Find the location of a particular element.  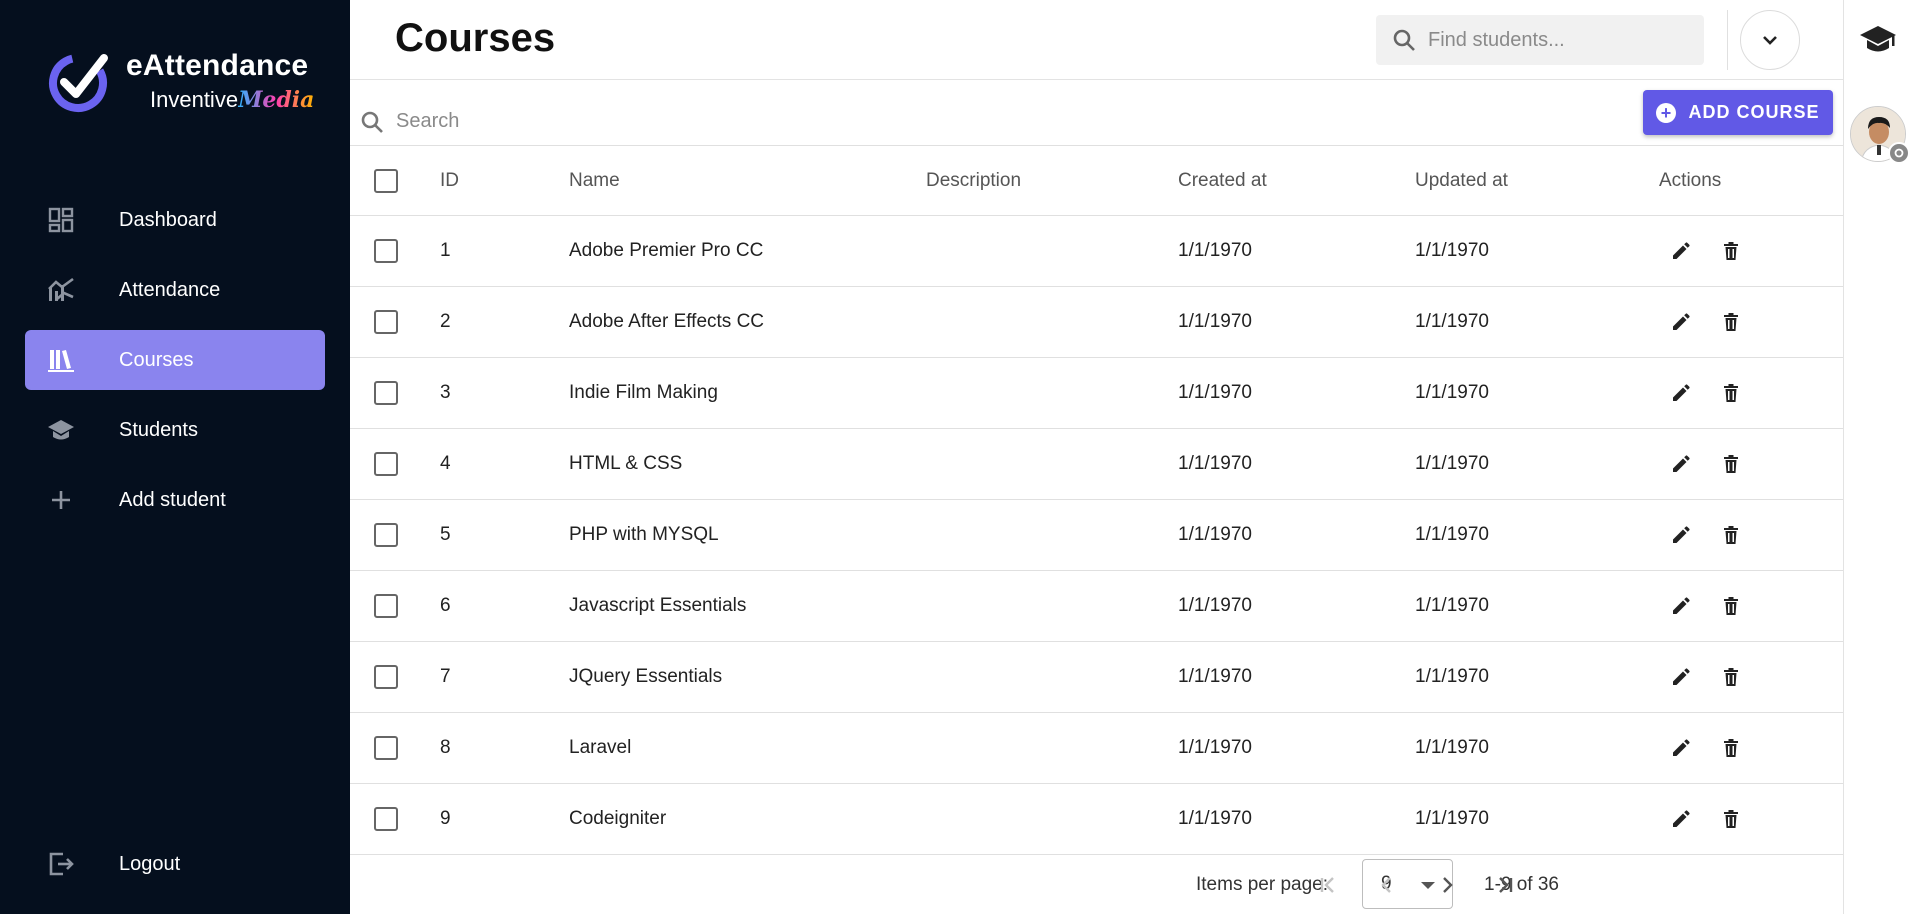

cell-id: 7 is located at coordinates (445, 676).